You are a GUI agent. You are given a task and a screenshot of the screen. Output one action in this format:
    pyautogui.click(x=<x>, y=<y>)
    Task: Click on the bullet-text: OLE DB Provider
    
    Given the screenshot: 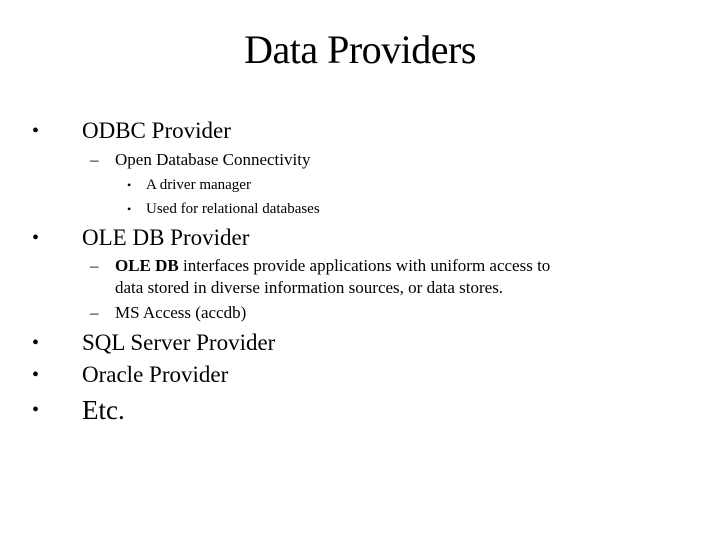 What is the action you would take?
    pyautogui.click(x=166, y=237)
    